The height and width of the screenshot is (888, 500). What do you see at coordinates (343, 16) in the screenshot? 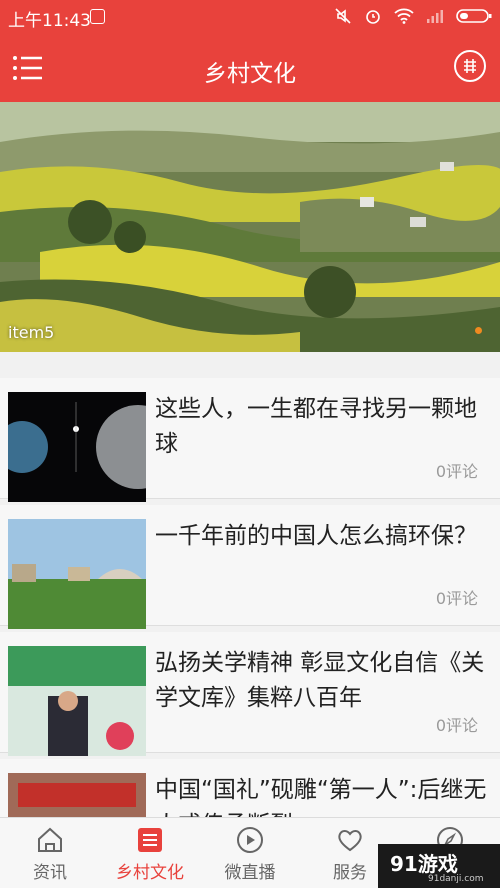
I see `mute-icon` at bounding box center [343, 16].